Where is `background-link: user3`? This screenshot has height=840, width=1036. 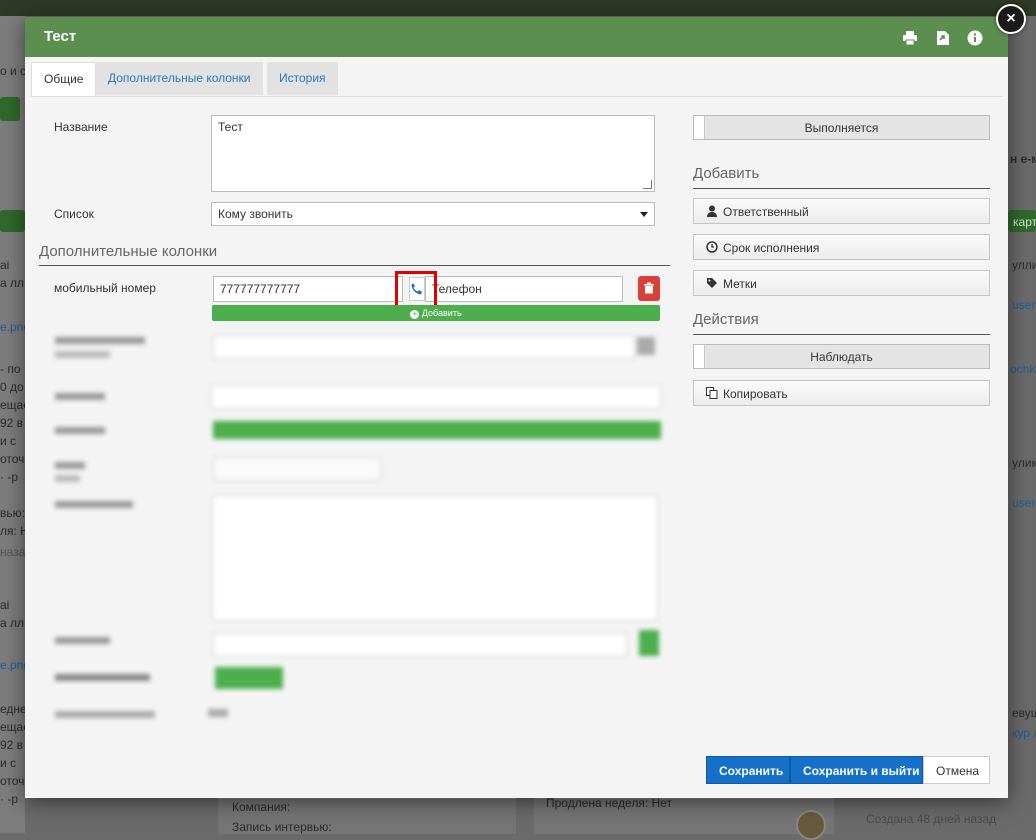
background-link: user3 is located at coordinates (1024, 503).